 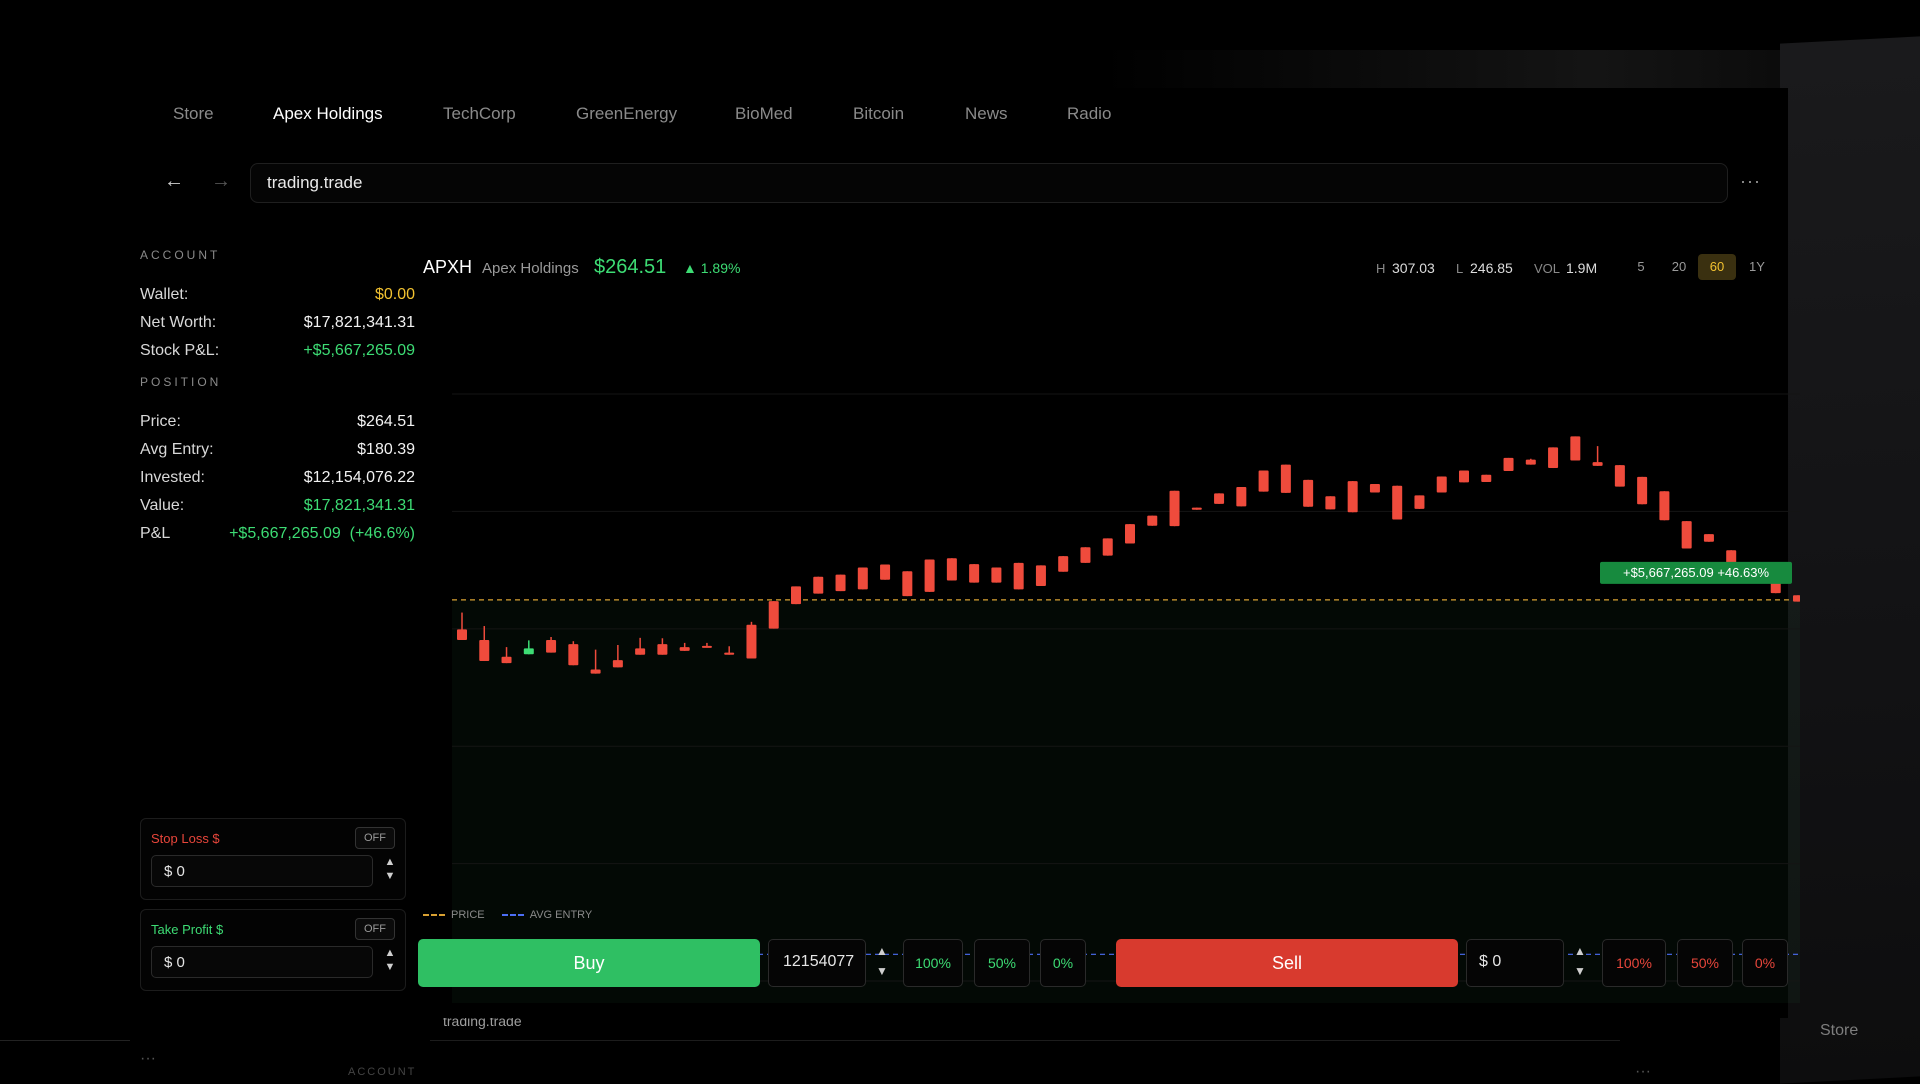 What do you see at coordinates (174, 871) in the screenshot?
I see `stop-loss-value: $ 0` at bounding box center [174, 871].